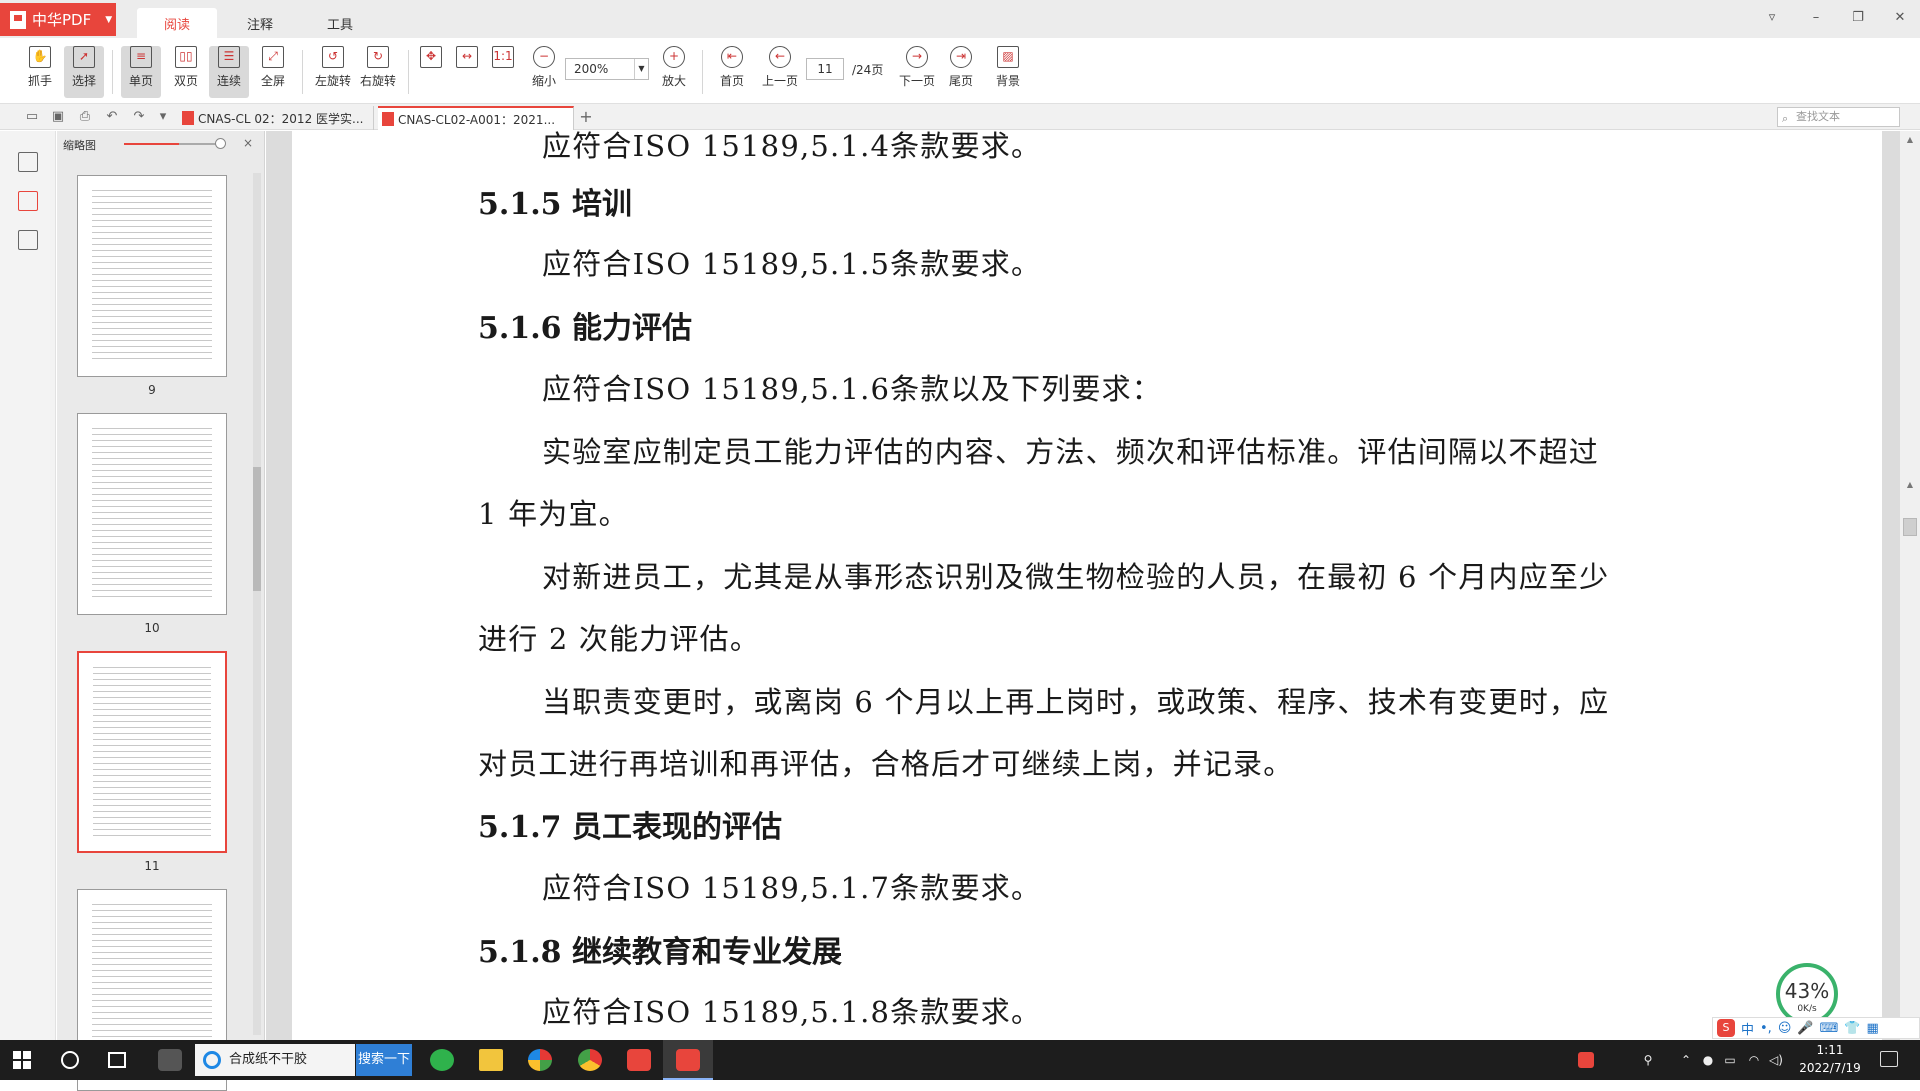 Image resolution: width=1920 pixels, height=1091 pixels. What do you see at coordinates (384, 1060) in the screenshot?
I see `taskbar-search-button: 搜索一下` at bounding box center [384, 1060].